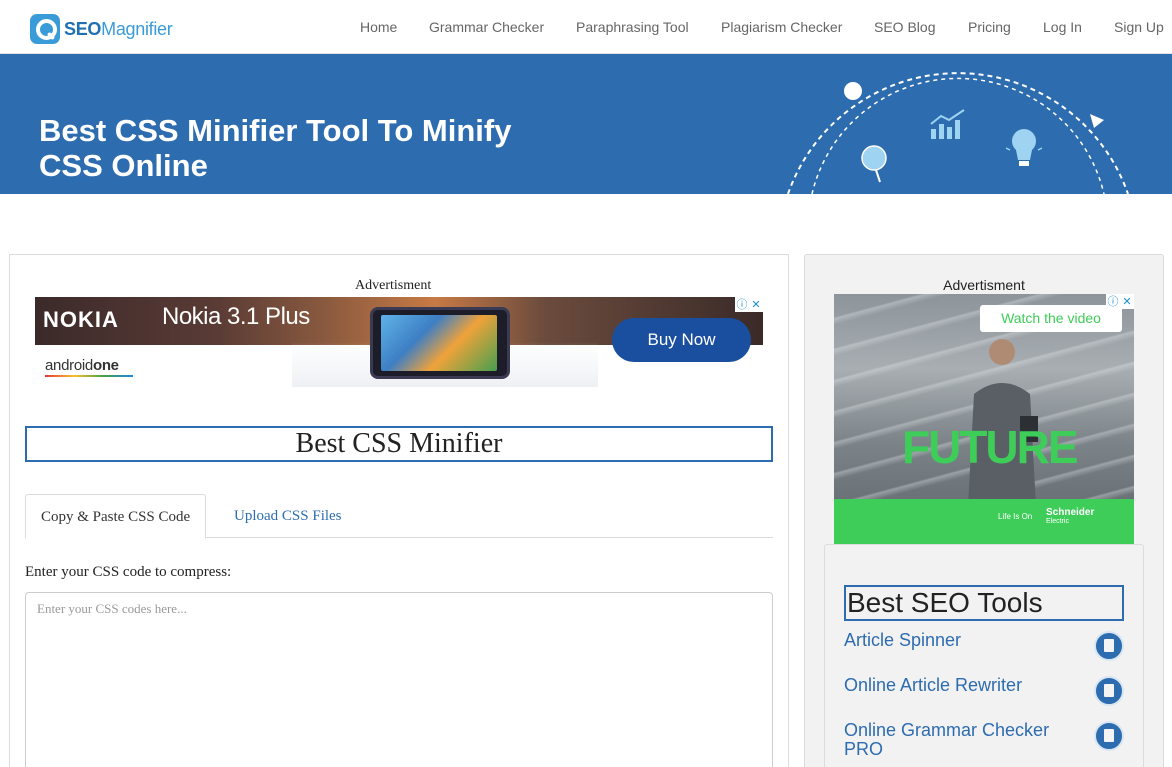  What do you see at coordinates (69, 365) in the screenshot?
I see `android-text: android` at bounding box center [69, 365].